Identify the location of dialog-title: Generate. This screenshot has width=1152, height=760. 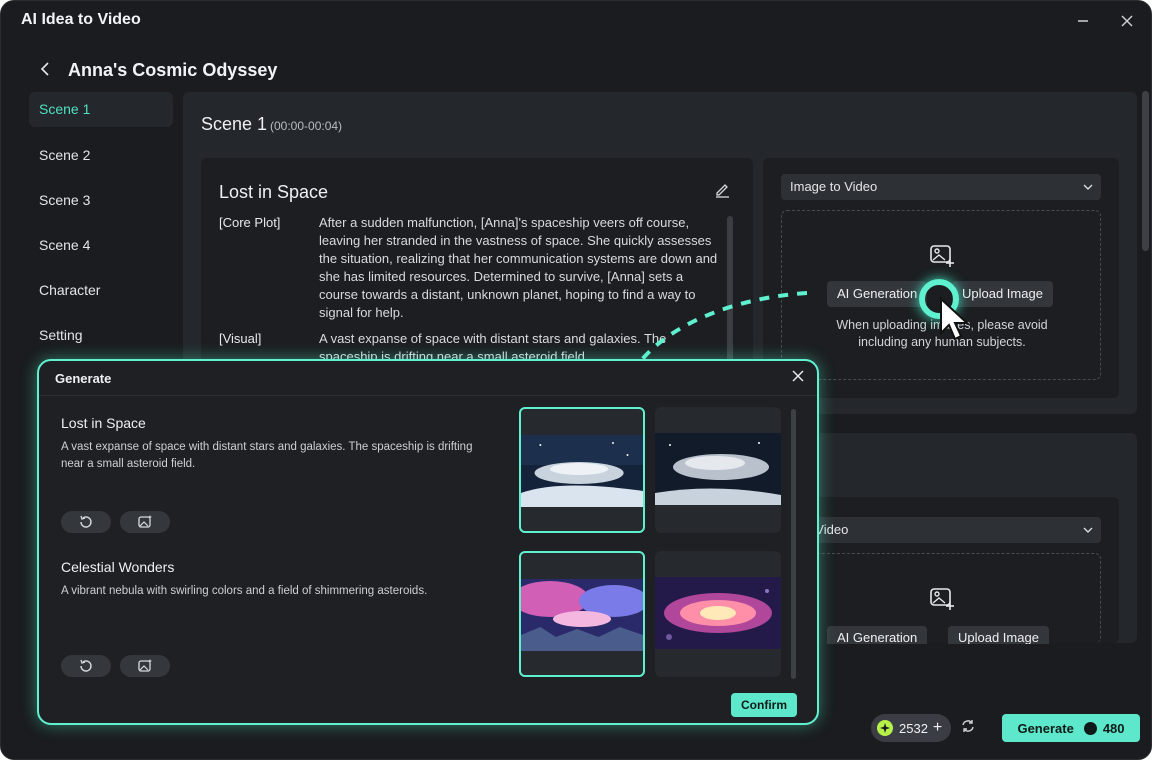
(83, 378).